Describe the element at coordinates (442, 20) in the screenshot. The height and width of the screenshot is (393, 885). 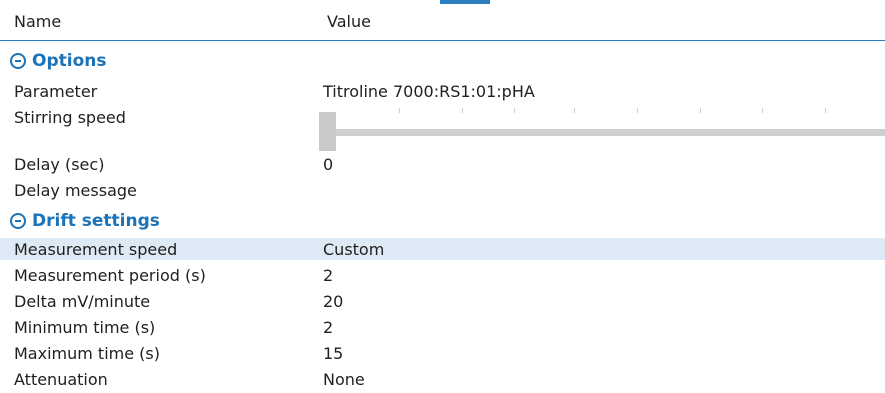
I see `grid-header: Name Value` at that location.